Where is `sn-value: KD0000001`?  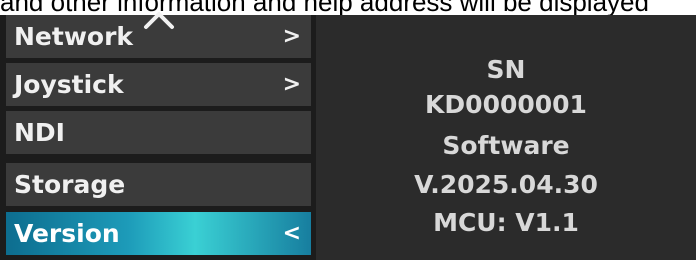
sn-value: KD0000001 is located at coordinates (506, 104).